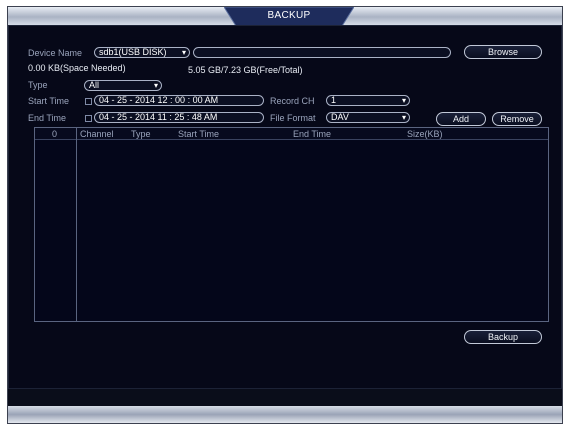 The image size is (570, 429). Describe the element at coordinates (425, 134) in the screenshot. I see `col-size: Size(KB)` at that location.